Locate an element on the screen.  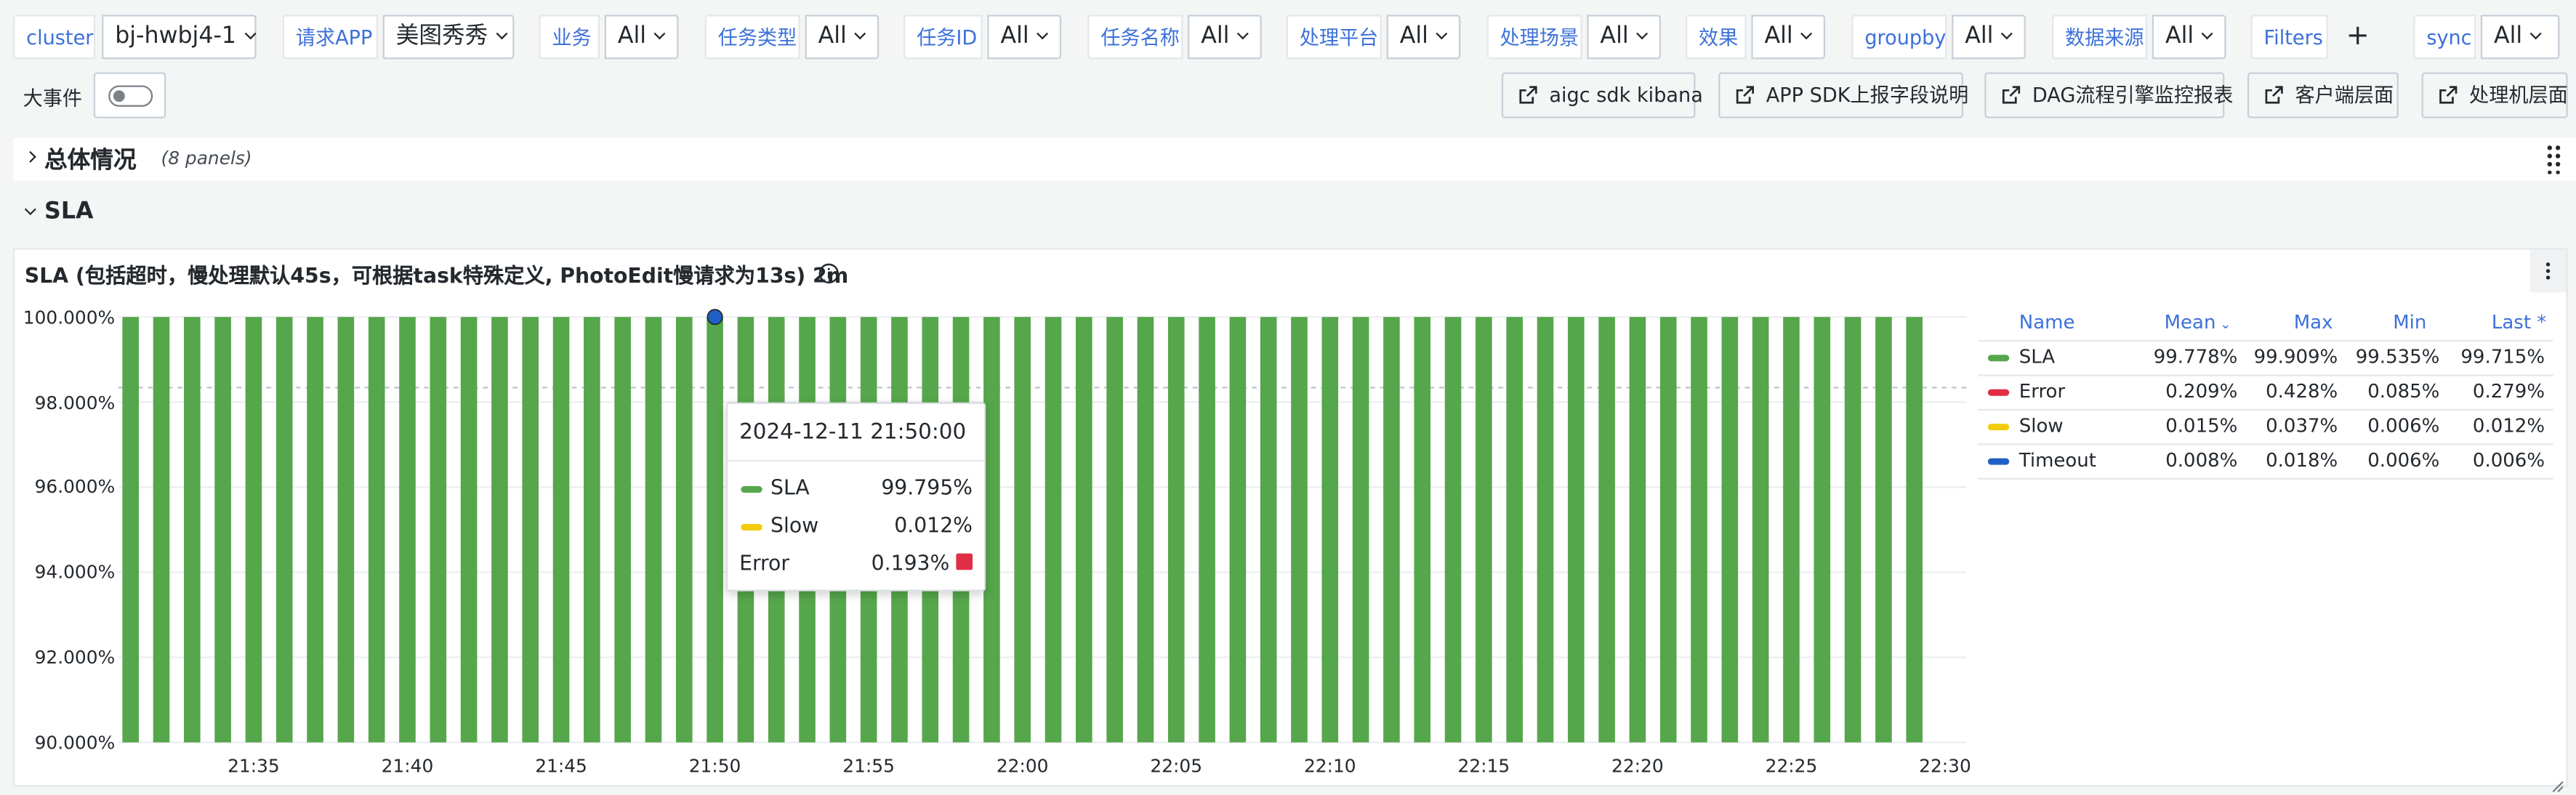
panel-menu-button is located at coordinates (2548, 271).